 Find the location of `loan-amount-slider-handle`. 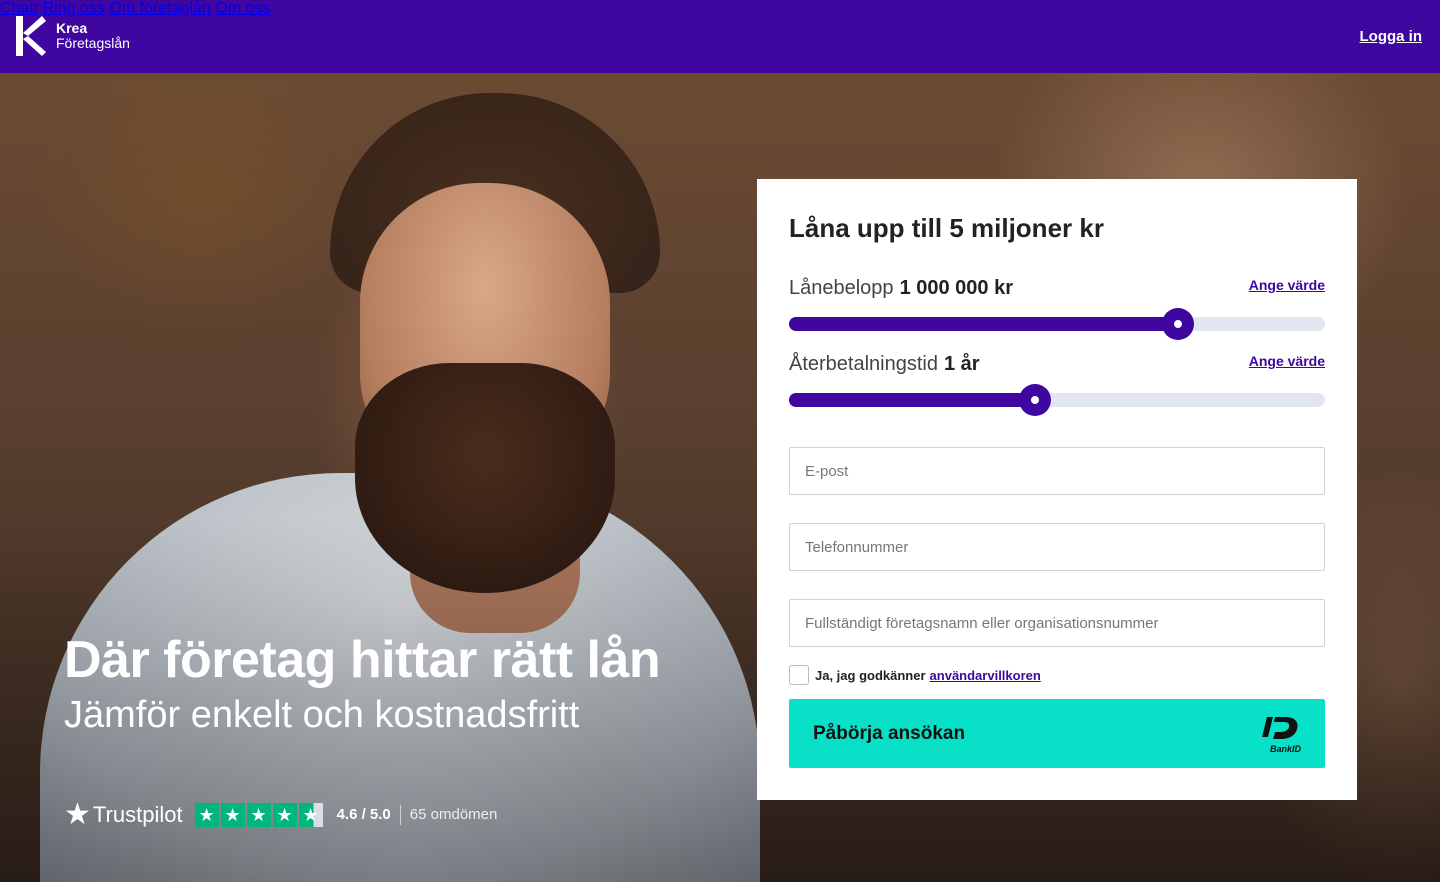

loan-amount-slider-handle is located at coordinates (1177, 324).